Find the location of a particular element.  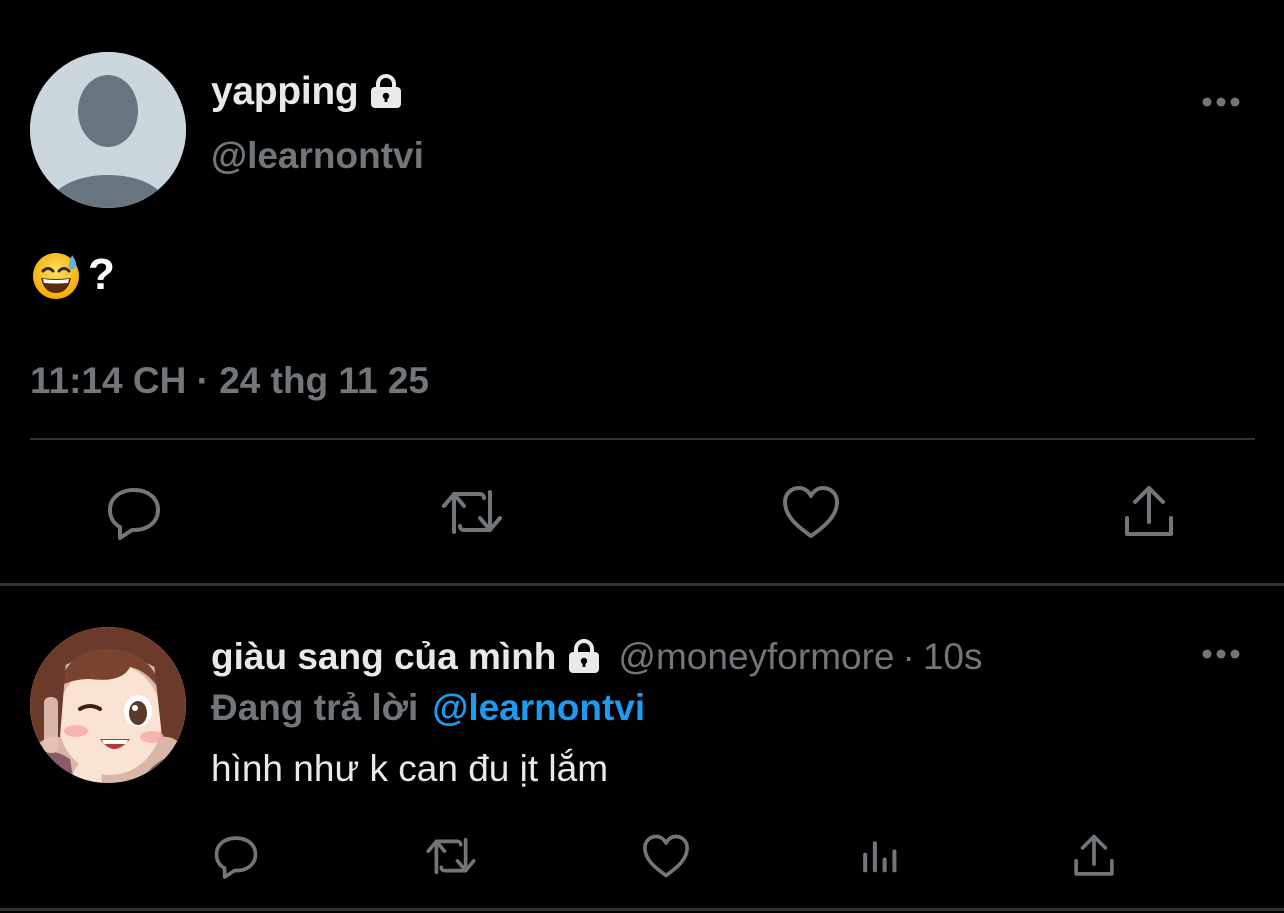

author-display-name: yapping is located at coordinates (285, 92).